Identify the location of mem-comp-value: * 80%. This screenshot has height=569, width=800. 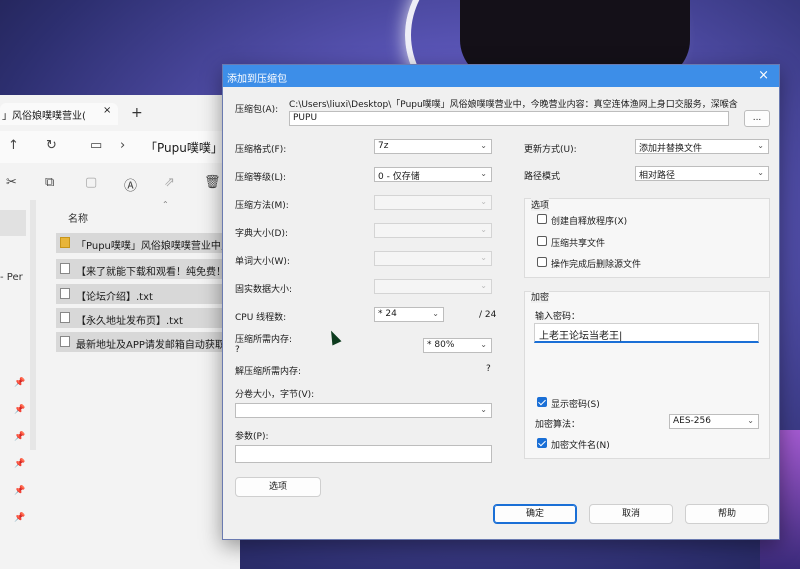
(441, 345).